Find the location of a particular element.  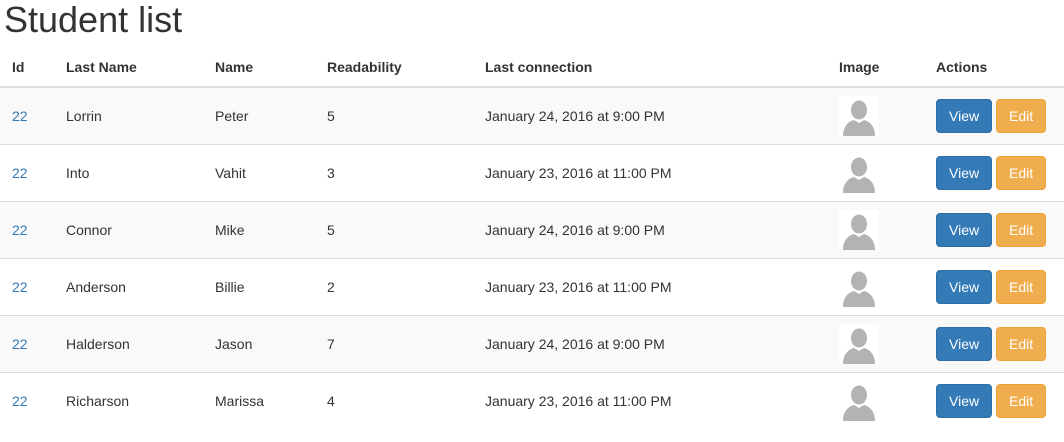

last-name-cell: Halderson is located at coordinates (128, 344).